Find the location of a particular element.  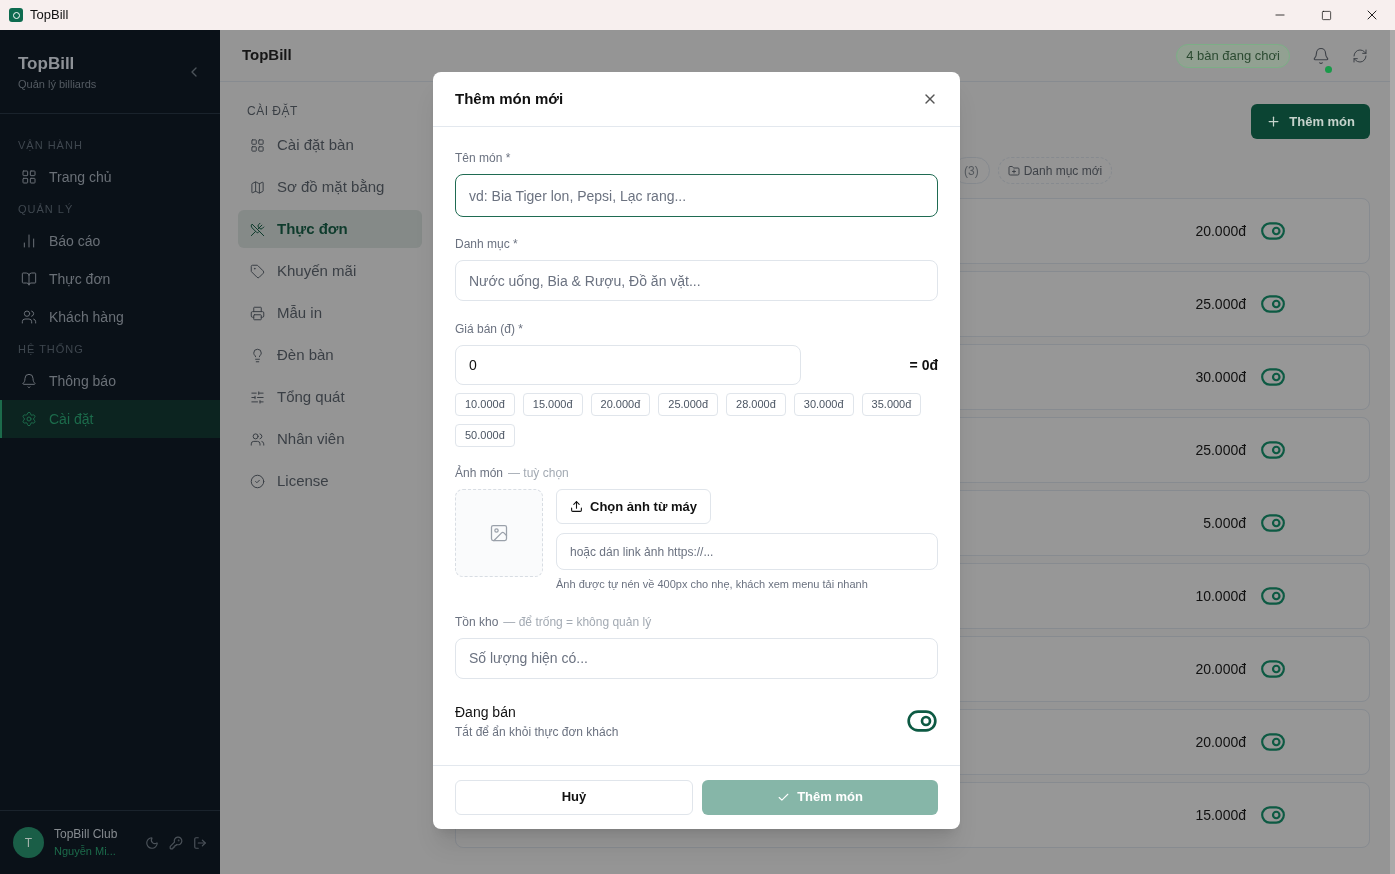

field-label: Tồn kho is located at coordinates (477, 622).